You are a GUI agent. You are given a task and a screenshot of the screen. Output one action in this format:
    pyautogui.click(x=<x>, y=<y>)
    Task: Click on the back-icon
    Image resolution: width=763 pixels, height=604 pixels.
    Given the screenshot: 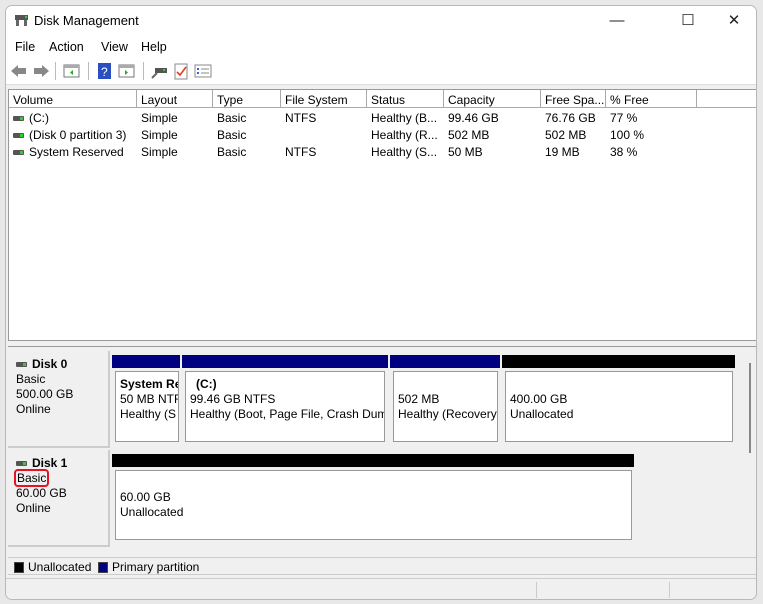 What is the action you would take?
    pyautogui.click(x=19, y=71)
    